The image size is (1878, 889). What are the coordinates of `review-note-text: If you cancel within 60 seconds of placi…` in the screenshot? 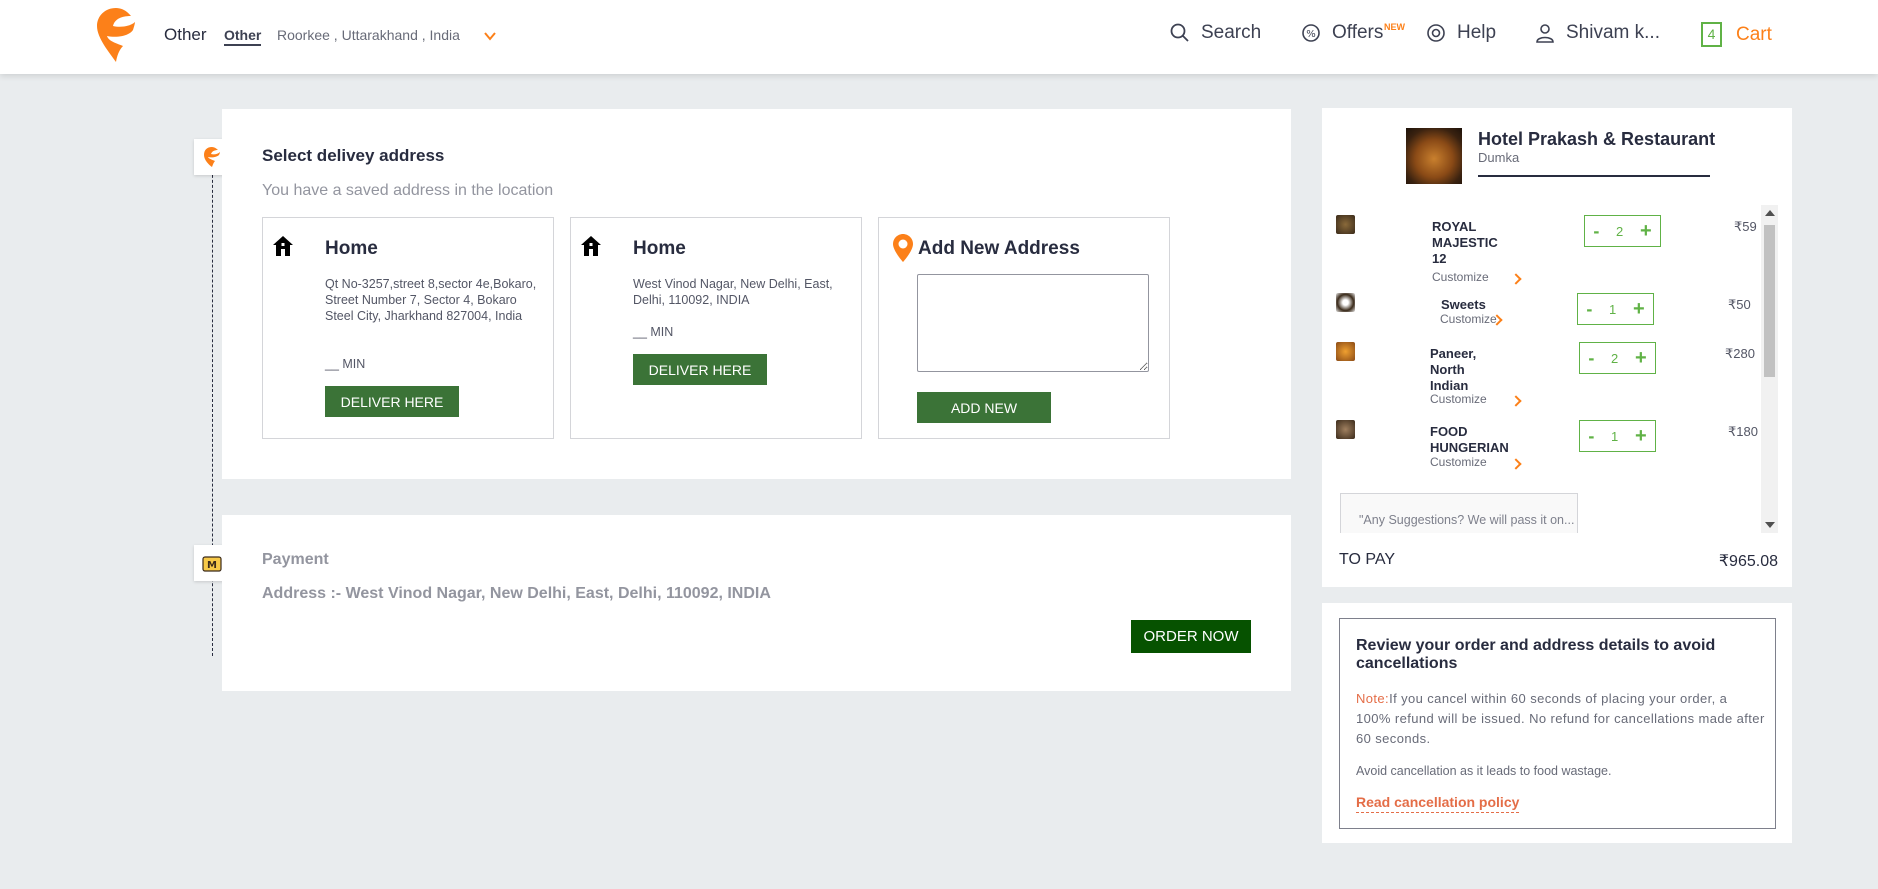 It's located at (1560, 718).